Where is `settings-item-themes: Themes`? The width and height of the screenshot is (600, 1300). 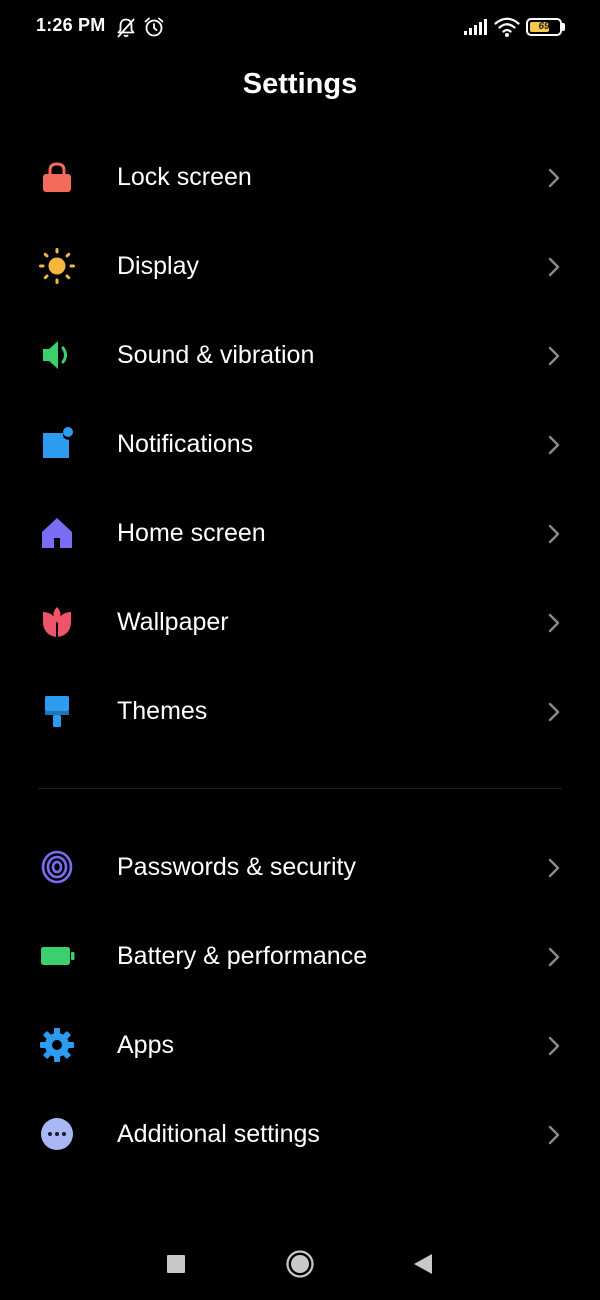 settings-item-themes: Themes is located at coordinates (300, 711).